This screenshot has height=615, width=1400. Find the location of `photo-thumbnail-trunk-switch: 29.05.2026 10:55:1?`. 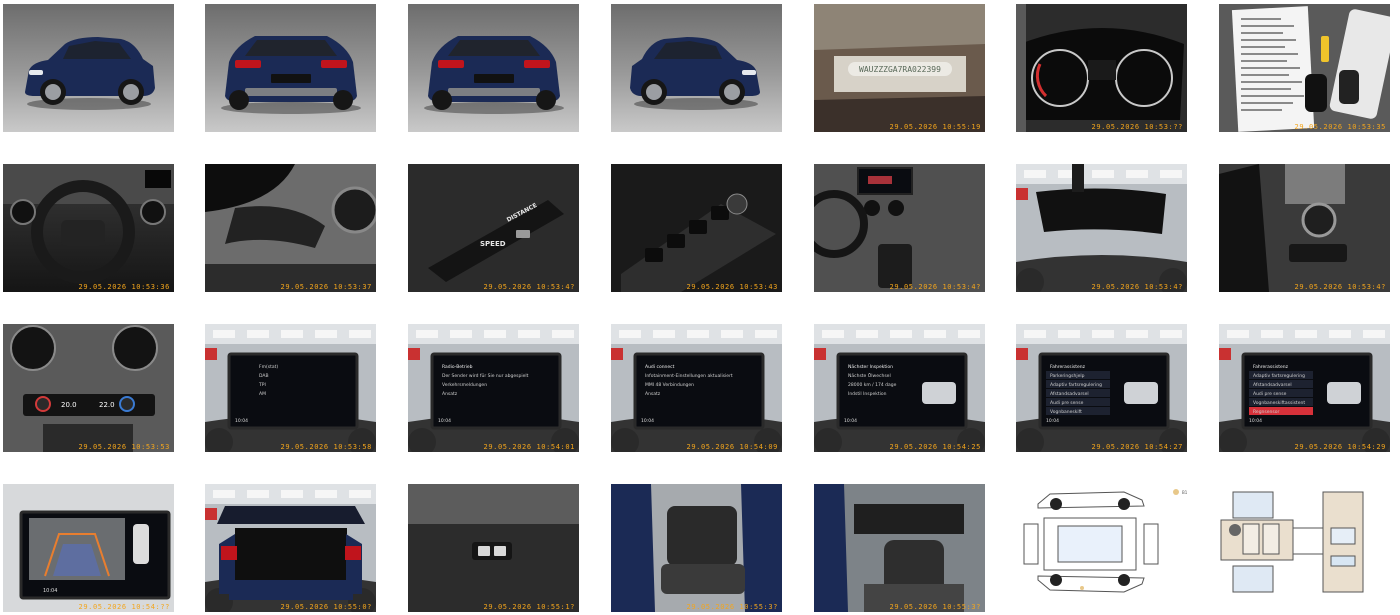

photo-thumbnail-trunk-switch: 29.05.2026 10:55:1? is located at coordinates (493, 548).